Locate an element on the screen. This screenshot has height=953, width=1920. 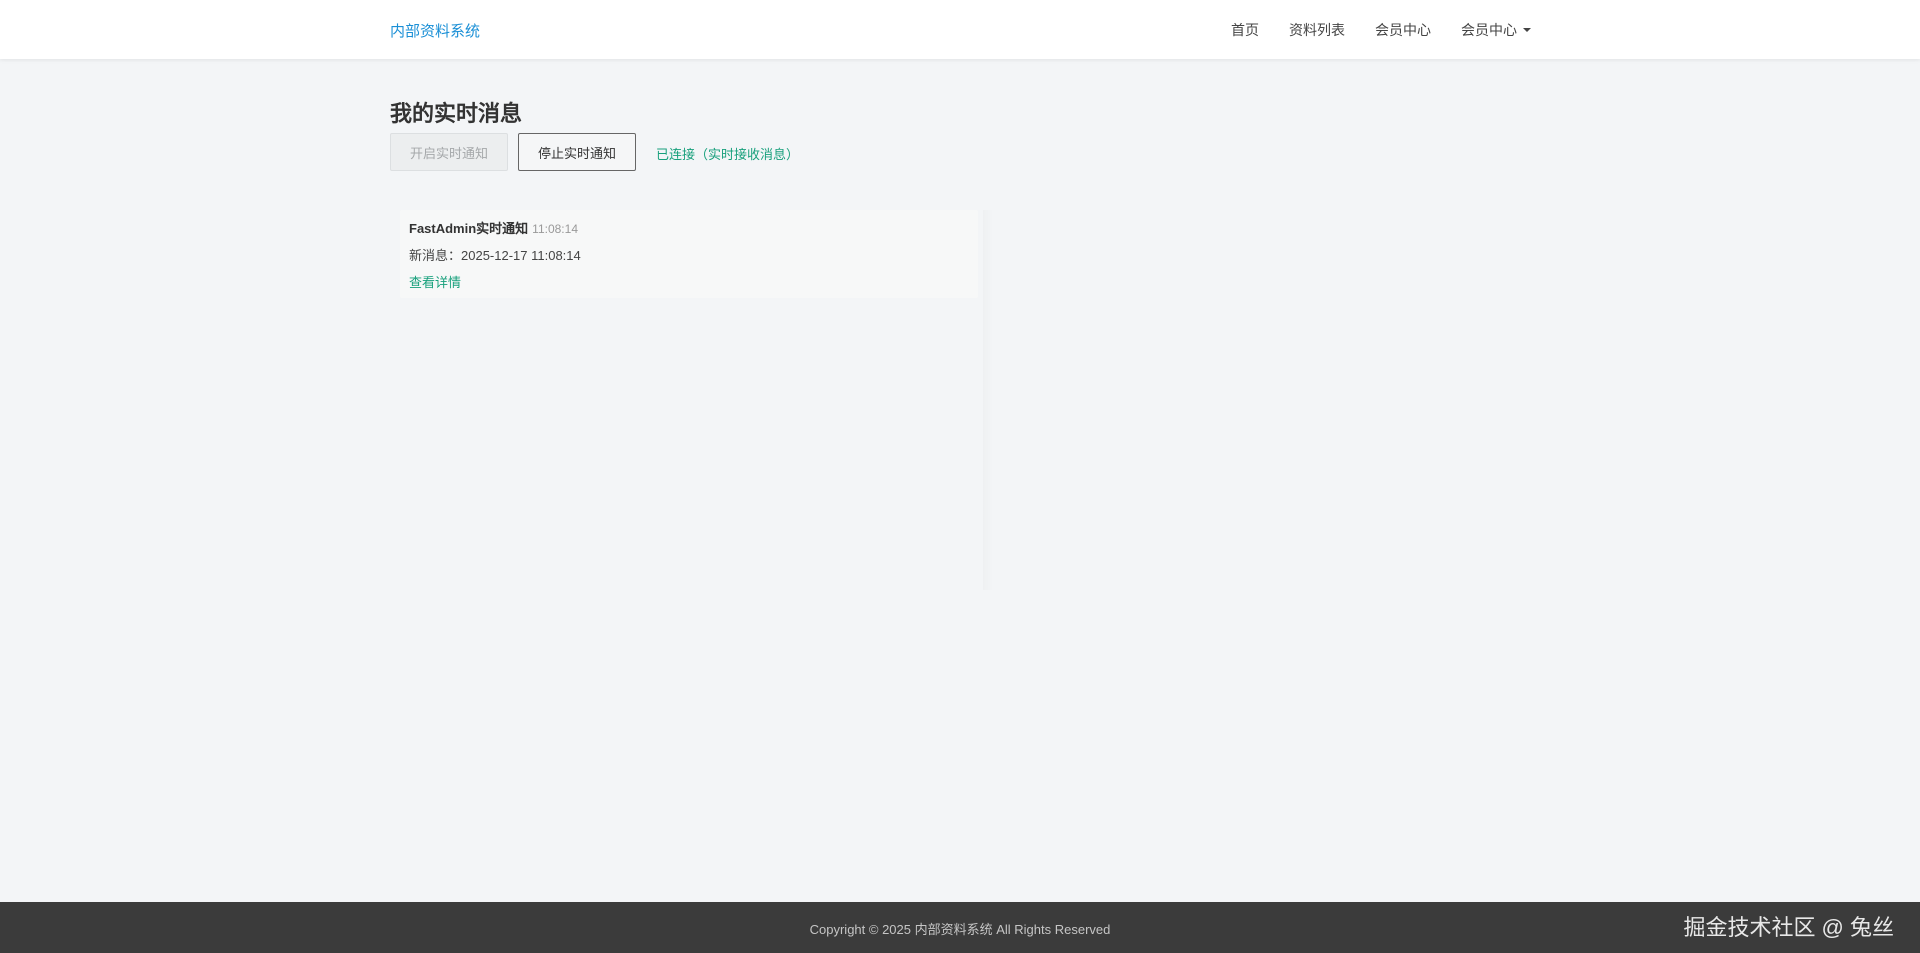
nav-item-member-center: 会员中心 is located at coordinates (1403, 30).